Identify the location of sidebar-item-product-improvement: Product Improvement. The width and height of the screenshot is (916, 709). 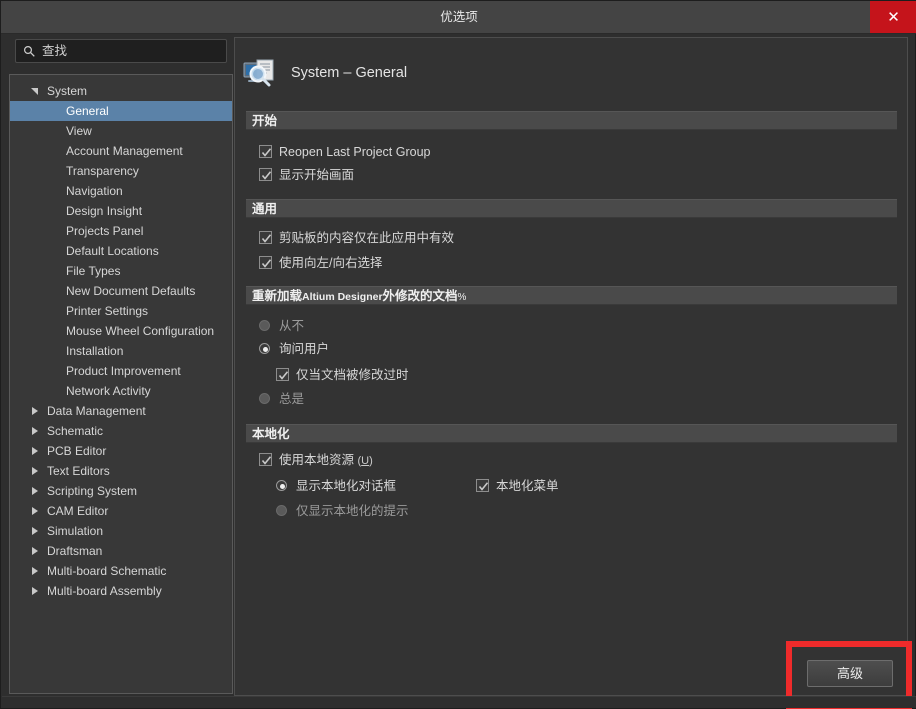
(121, 371).